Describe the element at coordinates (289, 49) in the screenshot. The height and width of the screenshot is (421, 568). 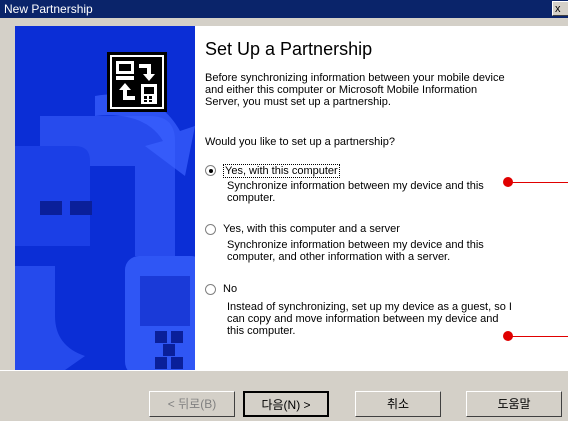
I see `page-title: Set Up a Partnership` at that location.